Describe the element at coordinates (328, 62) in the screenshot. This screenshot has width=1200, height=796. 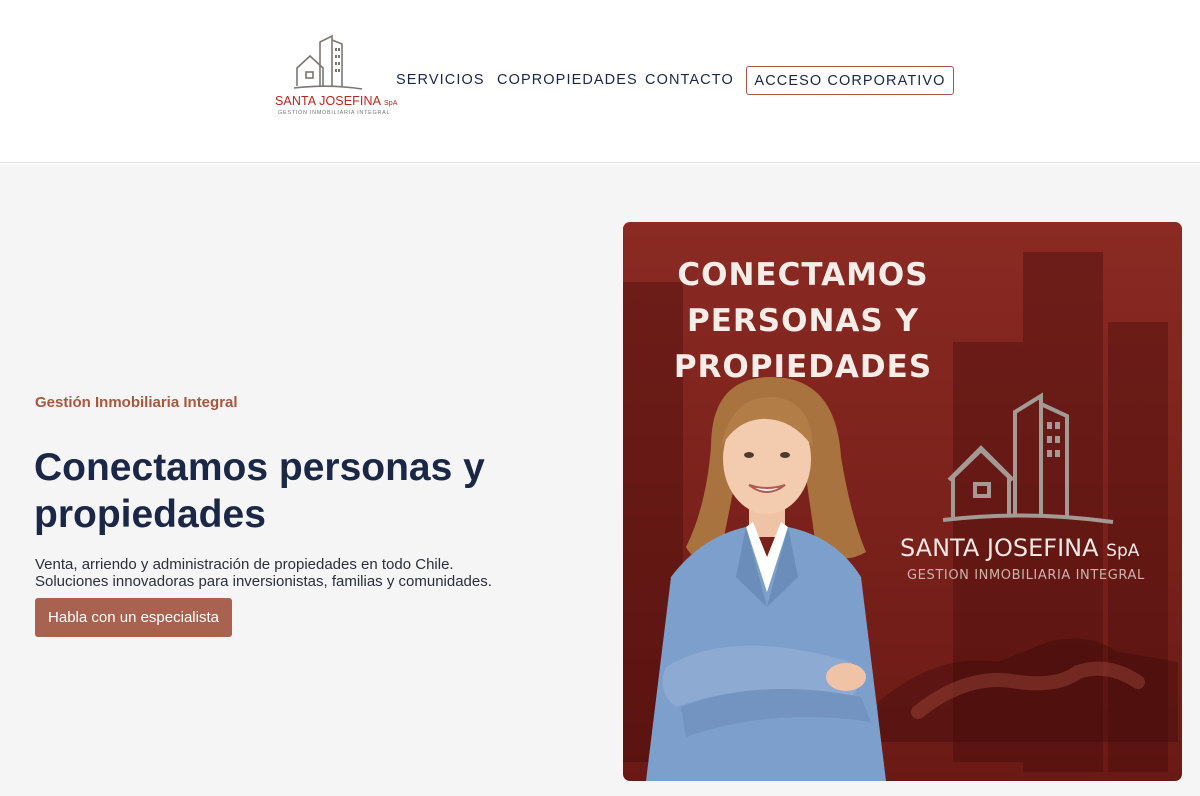
I see `house-building-icon` at that location.